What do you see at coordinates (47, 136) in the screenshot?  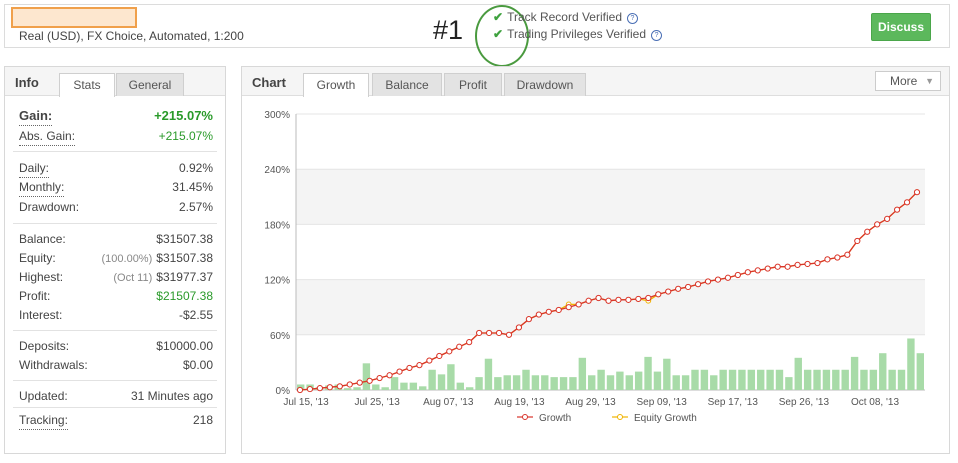 I see `abs-gain-label: Abs. Gain:` at bounding box center [47, 136].